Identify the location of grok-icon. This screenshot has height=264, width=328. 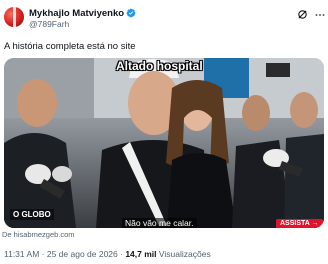
(302, 14).